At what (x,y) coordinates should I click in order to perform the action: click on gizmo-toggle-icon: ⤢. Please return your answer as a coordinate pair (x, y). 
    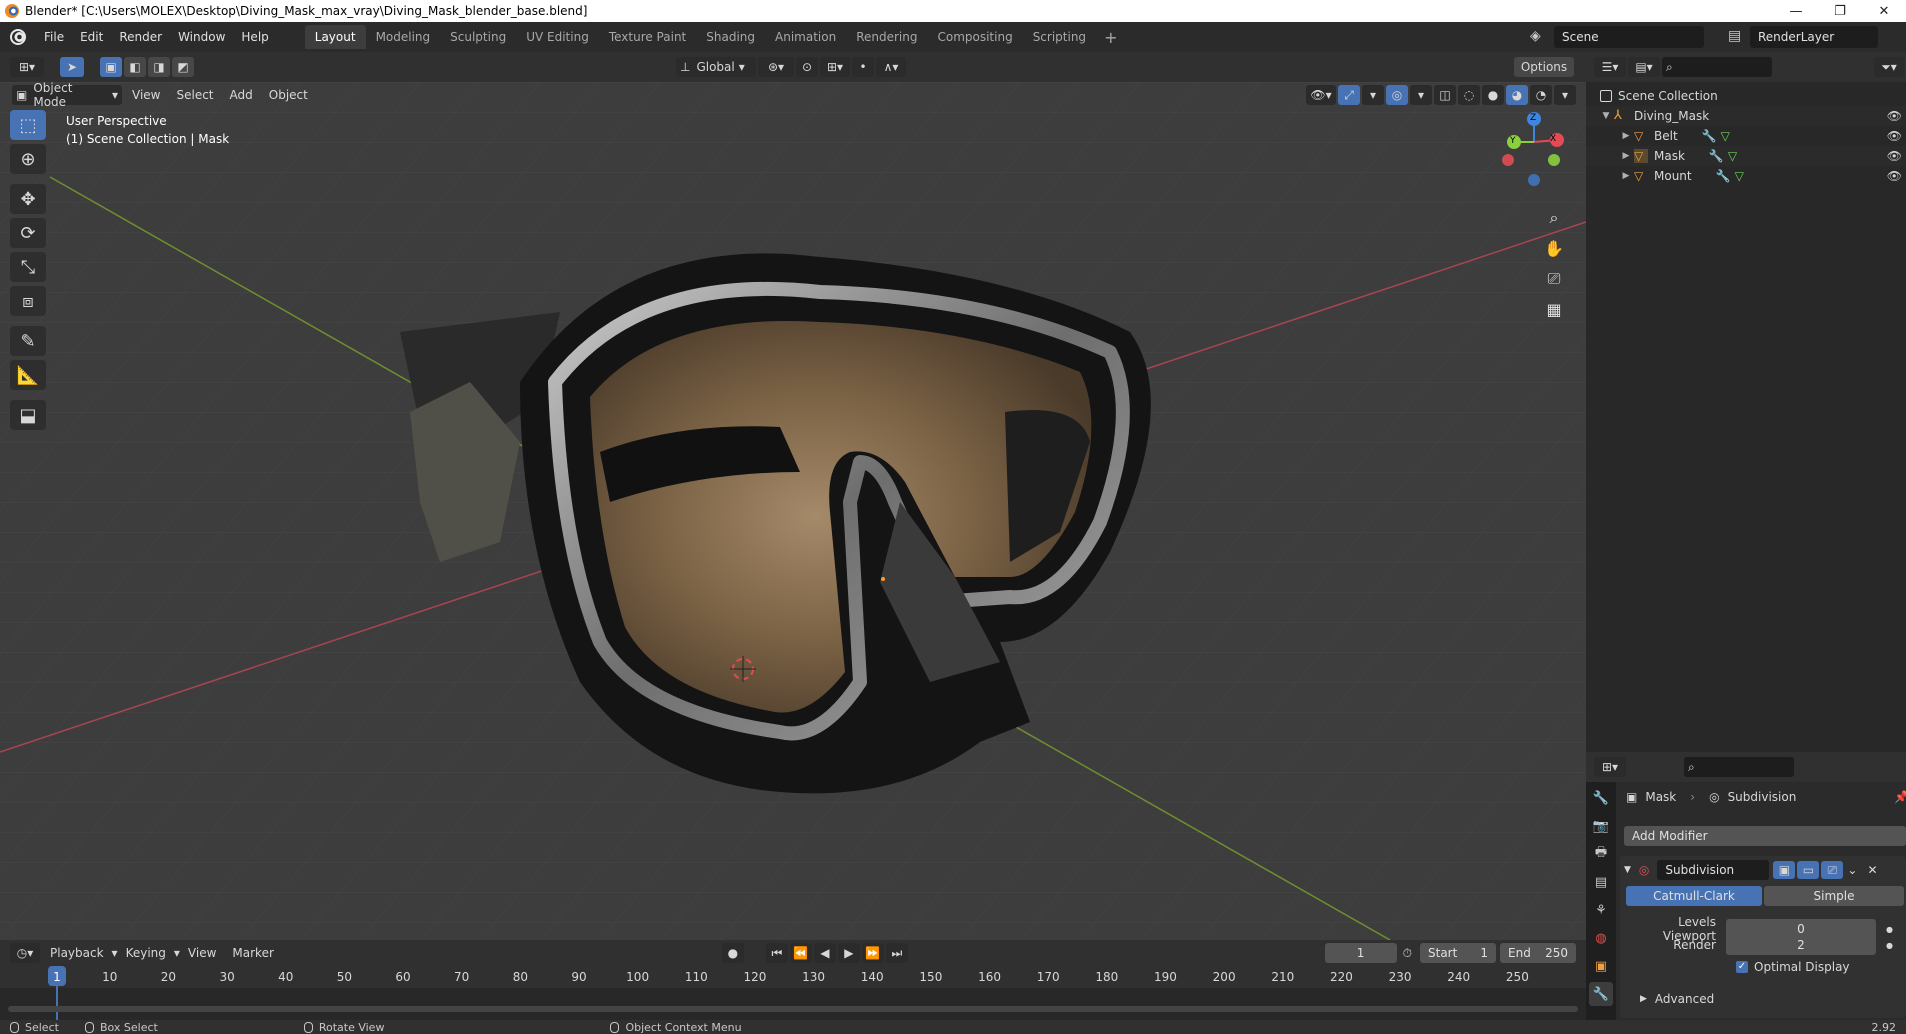
    Looking at the image, I should click on (1349, 95).